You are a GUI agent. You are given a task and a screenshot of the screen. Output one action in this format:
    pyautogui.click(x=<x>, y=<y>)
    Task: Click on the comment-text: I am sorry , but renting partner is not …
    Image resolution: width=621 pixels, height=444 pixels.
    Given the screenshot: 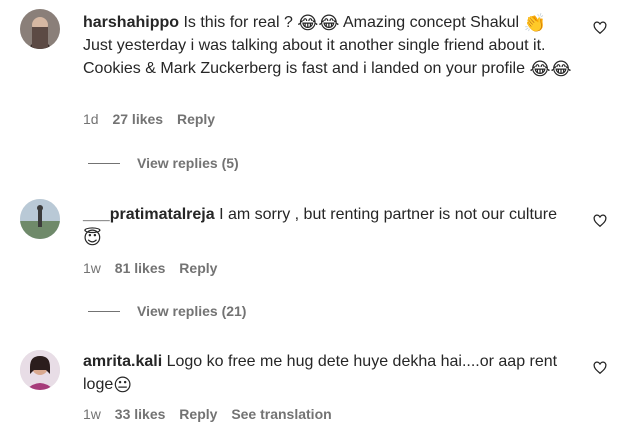 What is the action you would take?
    pyautogui.click(x=388, y=214)
    